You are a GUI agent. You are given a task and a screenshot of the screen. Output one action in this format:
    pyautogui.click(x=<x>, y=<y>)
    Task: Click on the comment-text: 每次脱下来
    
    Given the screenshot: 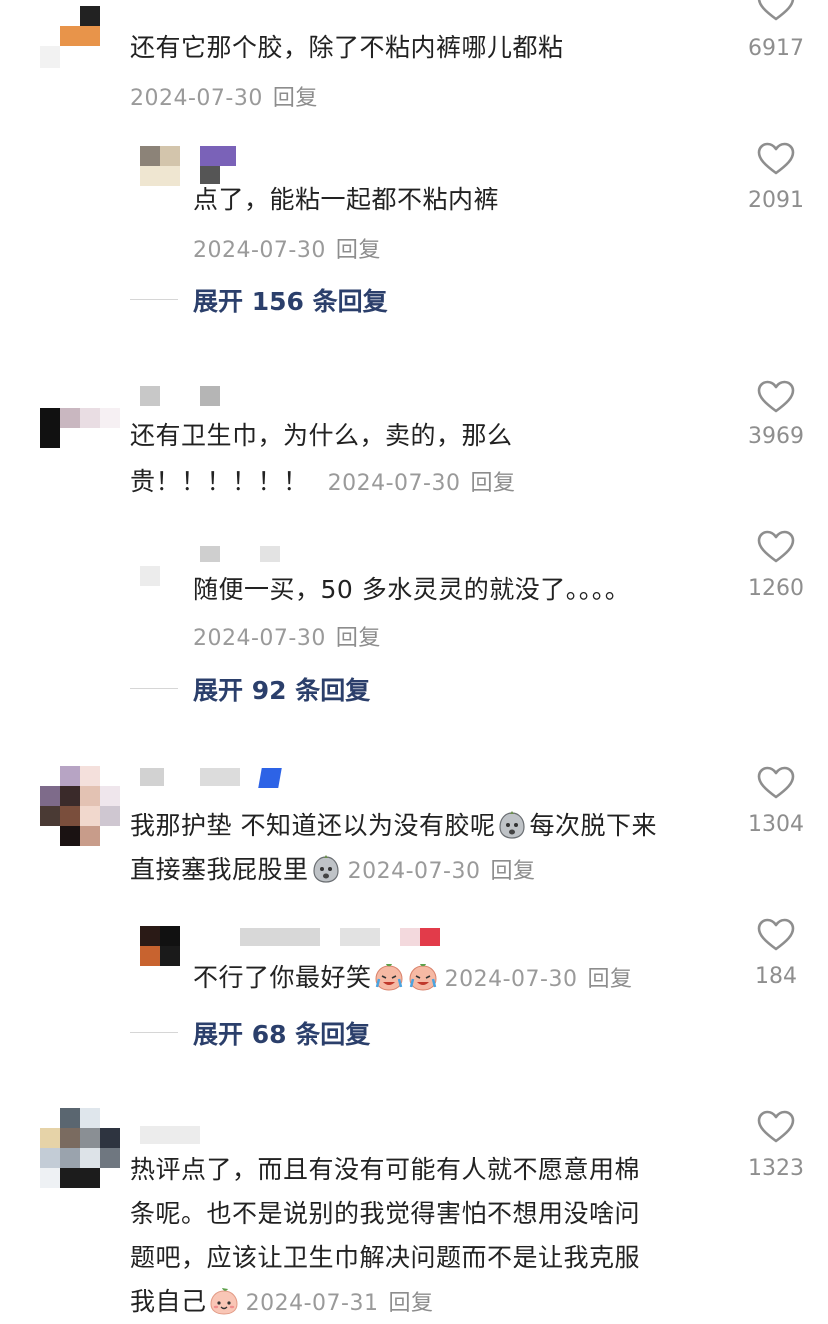 What is the action you would take?
    pyautogui.click(x=593, y=825)
    